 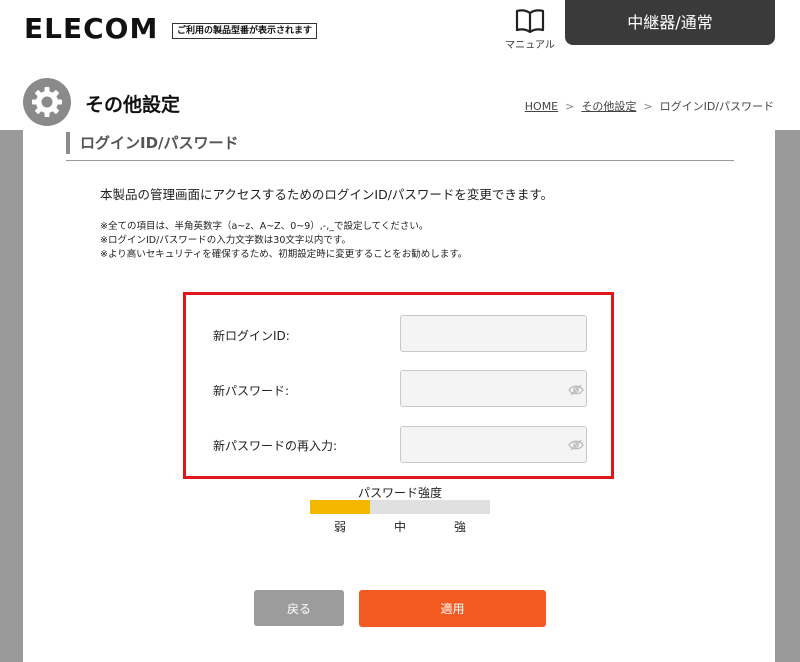 What do you see at coordinates (225, 240) in the screenshot?
I see `note-line: ※ログインID/パスワードの入力文字数は30文字以内です。` at bounding box center [225, 240].